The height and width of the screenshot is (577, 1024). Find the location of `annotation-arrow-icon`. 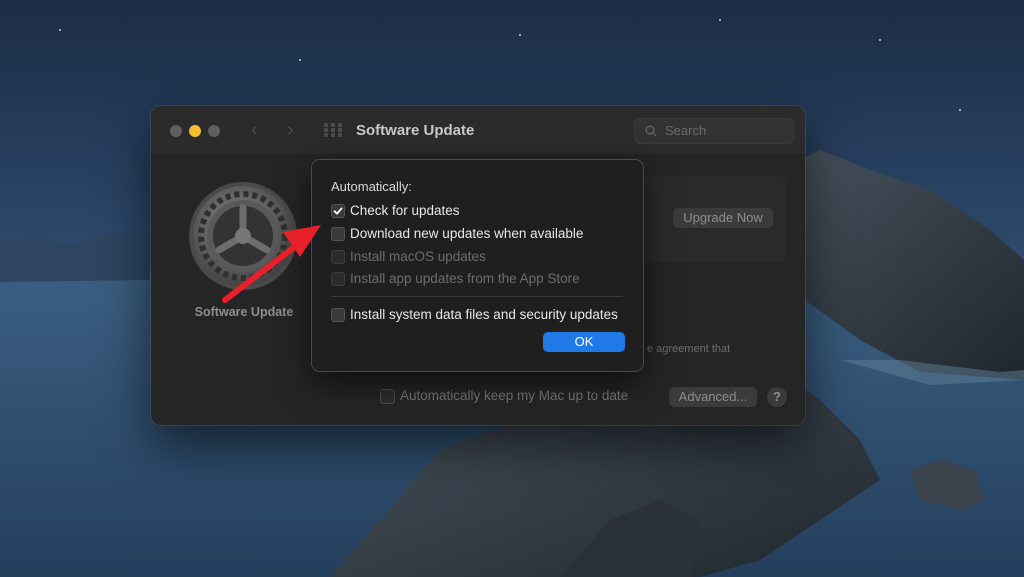

annotation-arrow-icon is located at coordinates (271, 264).